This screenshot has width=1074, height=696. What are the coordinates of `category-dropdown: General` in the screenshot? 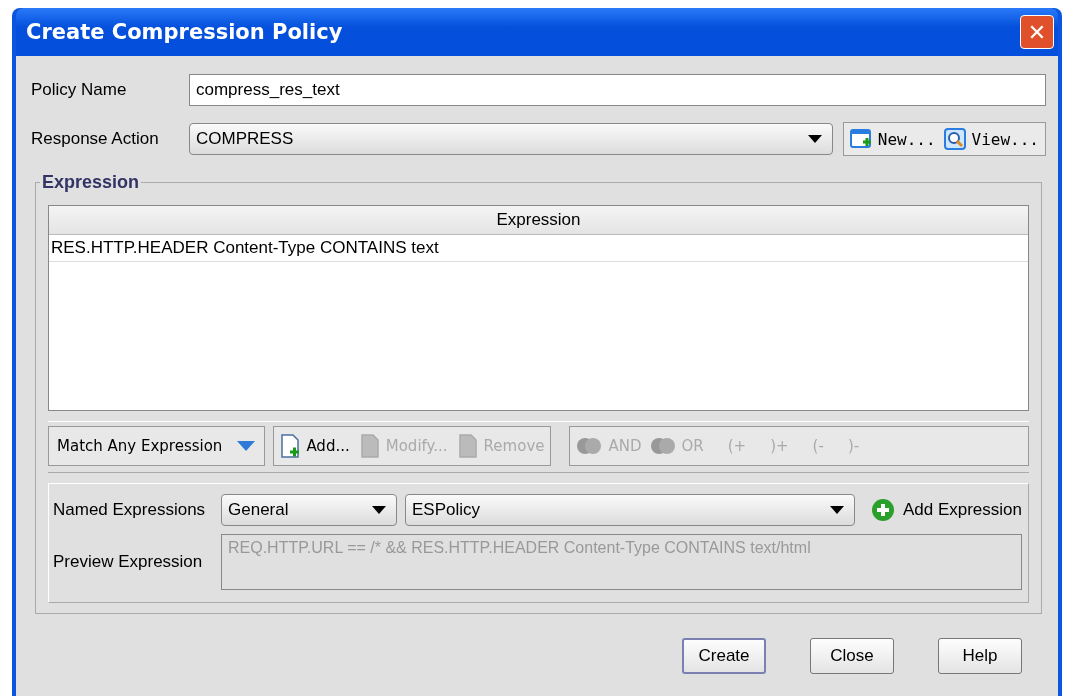 It's located at (309, 510).